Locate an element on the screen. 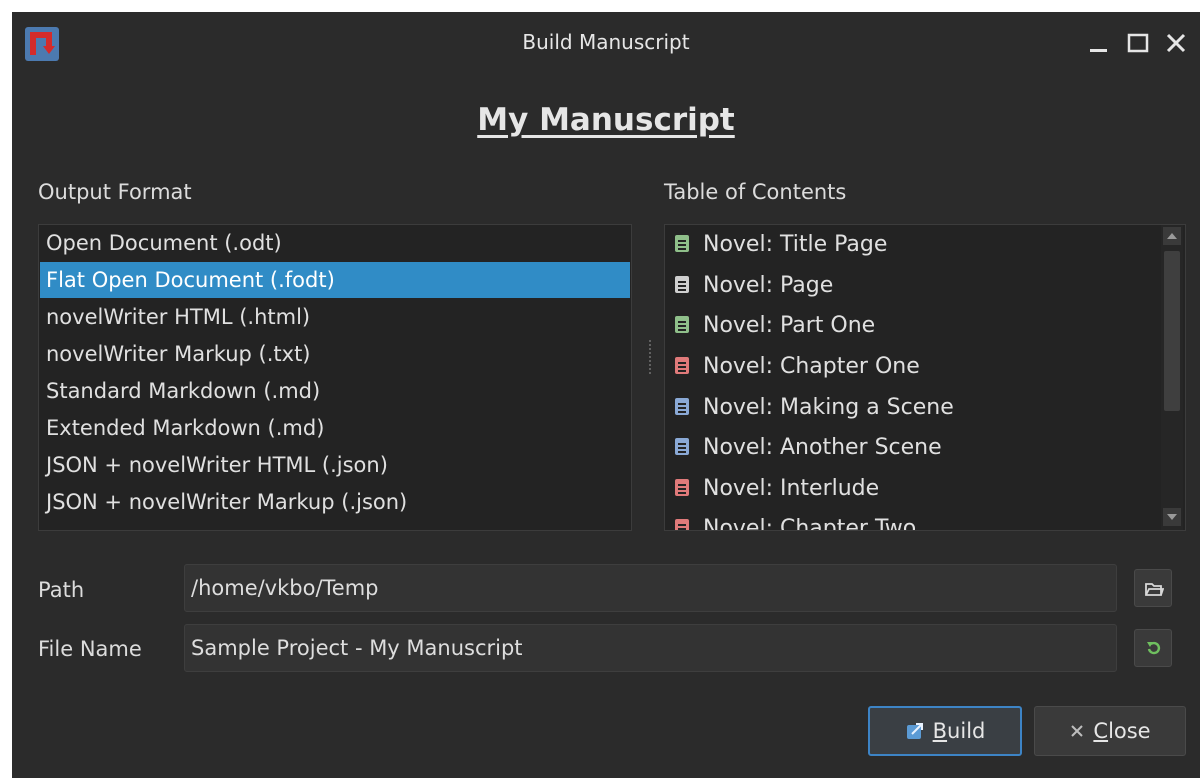  file-name-label: File Name is located at coordinates (90, 649).